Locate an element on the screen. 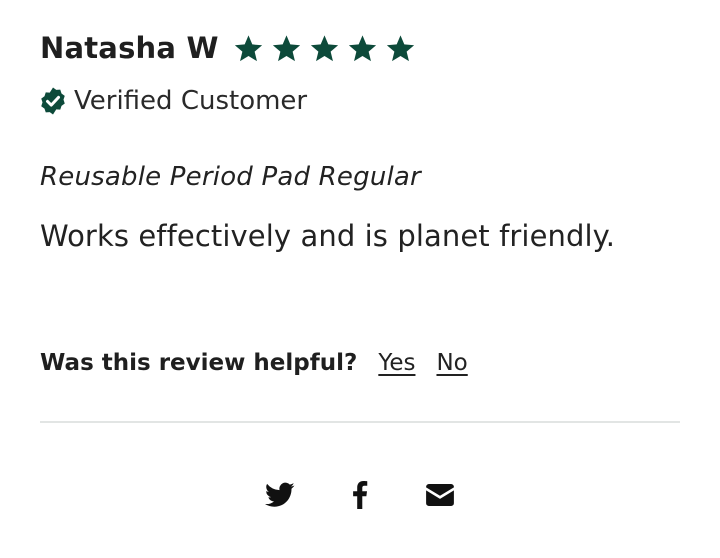 This screenshot has width=720, height=558. twitter-share-button is located at coordinates (280, 495).